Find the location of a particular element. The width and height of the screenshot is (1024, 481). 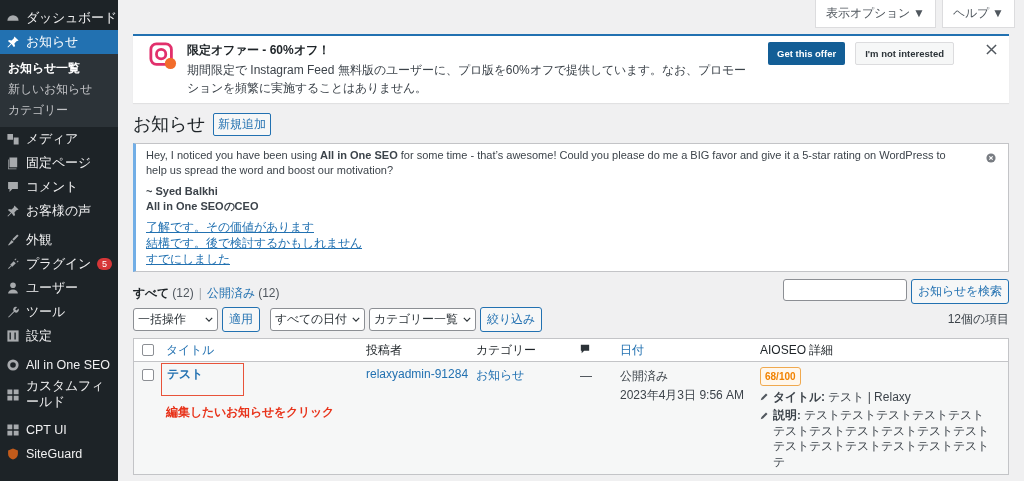

sidebar-item: CPT UI is located at coordinates (59, 430).